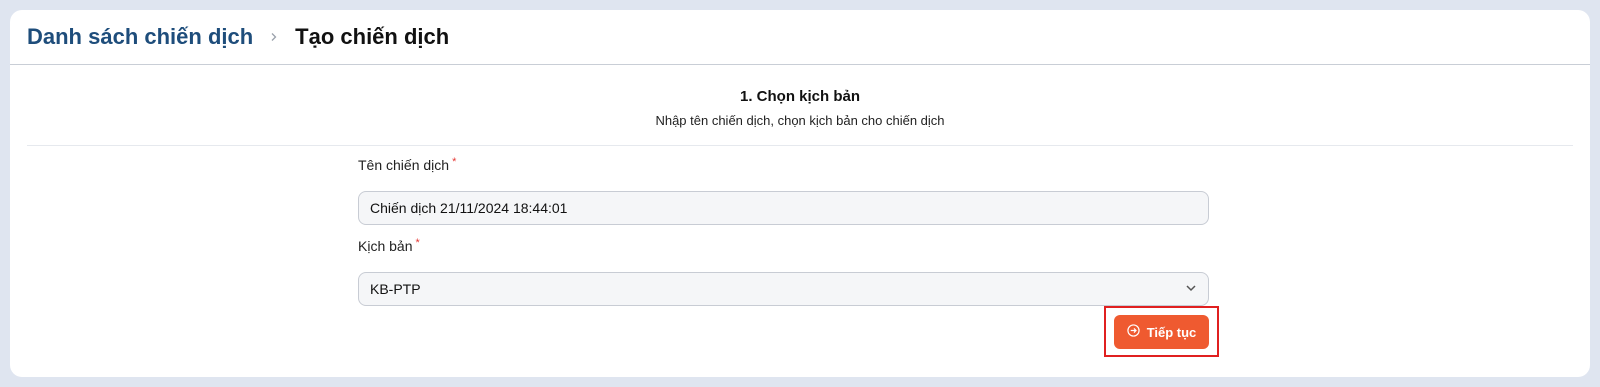 The width and height of the screenshot is (1600, 387). I want to click on script-label: Kịch bản, so click(385, 246).